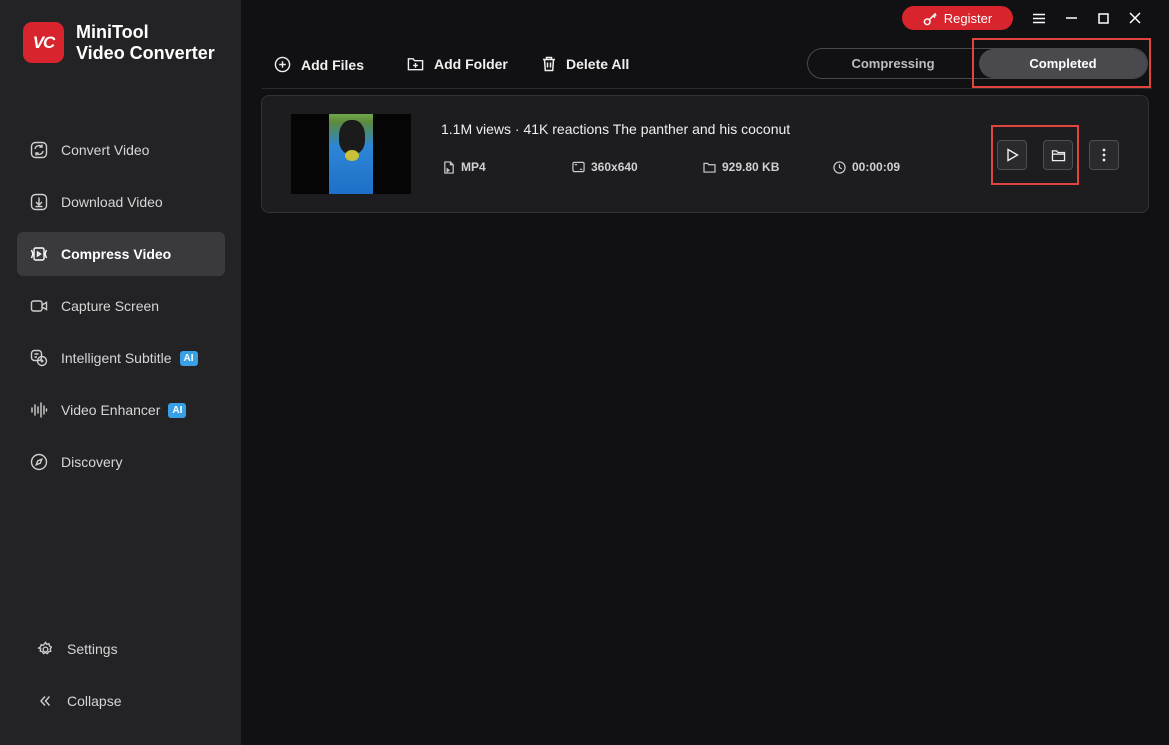  Describe the element at coordinates (1035, 155) in the screenshot. I see `highlight-box-actions` at that location.